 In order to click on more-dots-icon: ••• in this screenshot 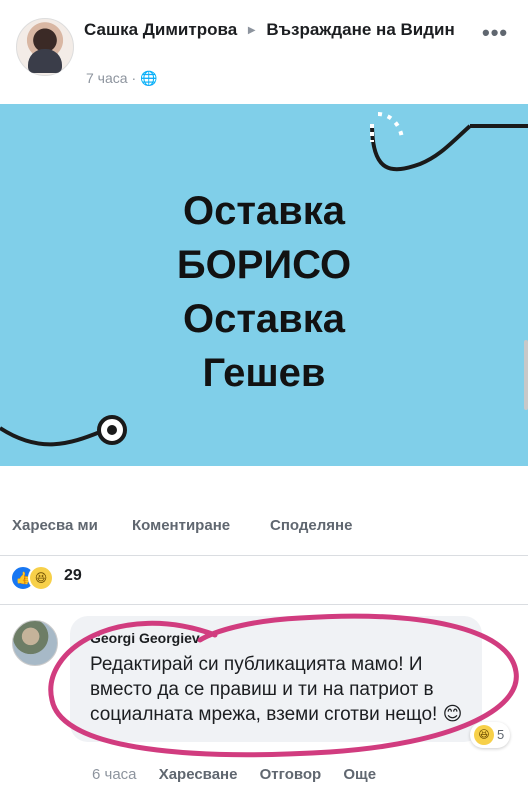, I will do `click(495, 33)`.